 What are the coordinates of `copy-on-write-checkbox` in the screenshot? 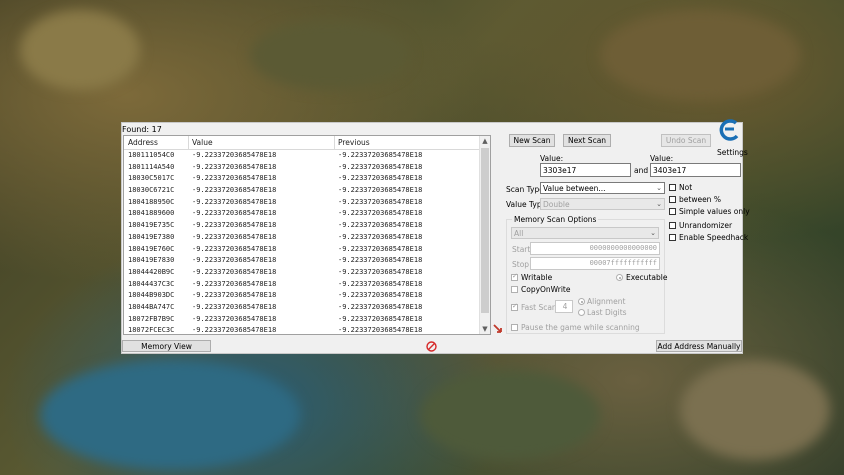 It's located at (514, 289).